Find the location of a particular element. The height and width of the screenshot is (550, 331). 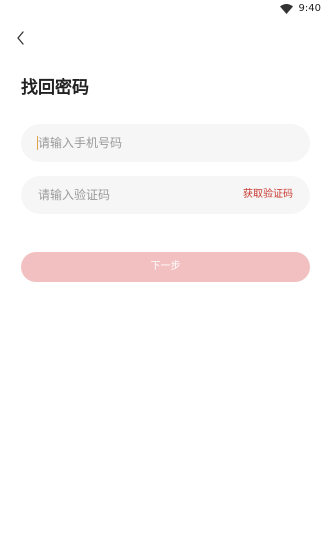

next-button: 下一步 is located at coordinates (165, 267).